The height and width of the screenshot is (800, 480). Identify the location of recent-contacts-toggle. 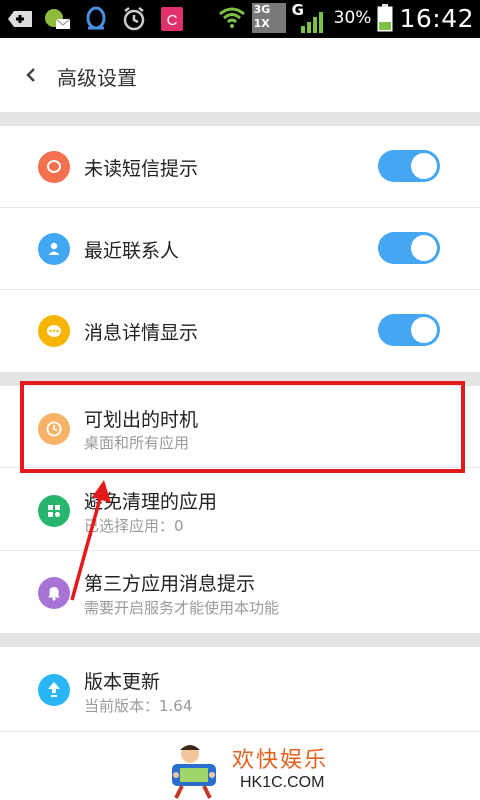
(409, 248).